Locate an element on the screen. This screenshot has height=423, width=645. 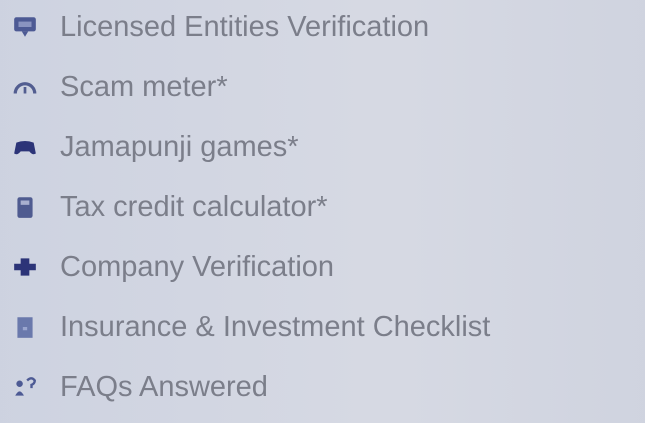
menu-link: Tax credit calculator* is located at coordinates (194, 207).